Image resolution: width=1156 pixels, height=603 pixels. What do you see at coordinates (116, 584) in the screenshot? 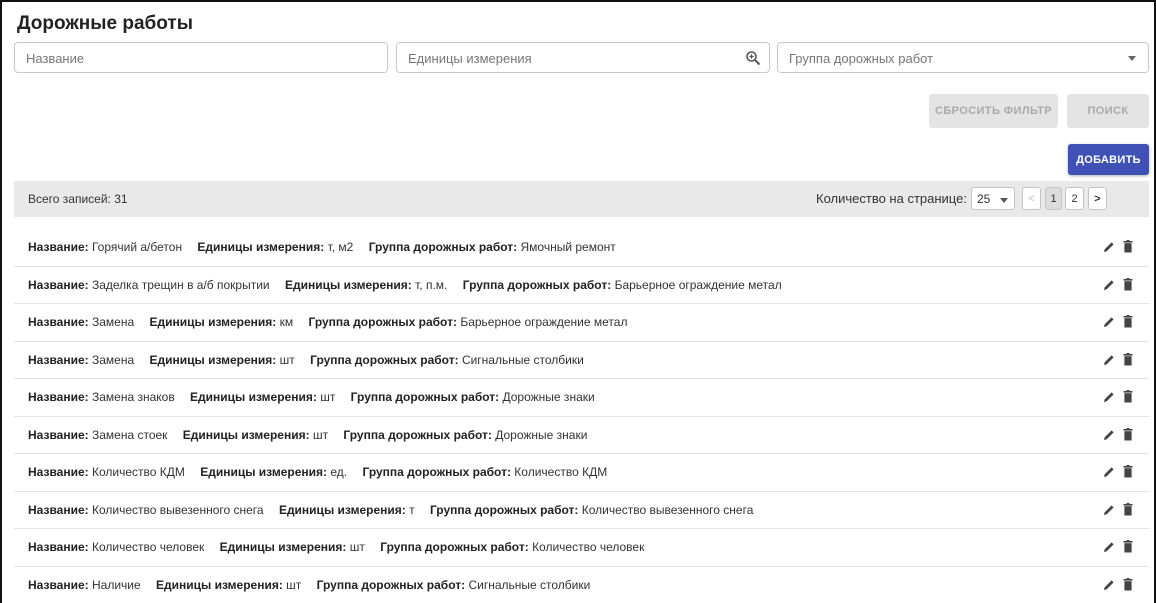
I see `name-value: Наличие` at bounding box center [116, 584].